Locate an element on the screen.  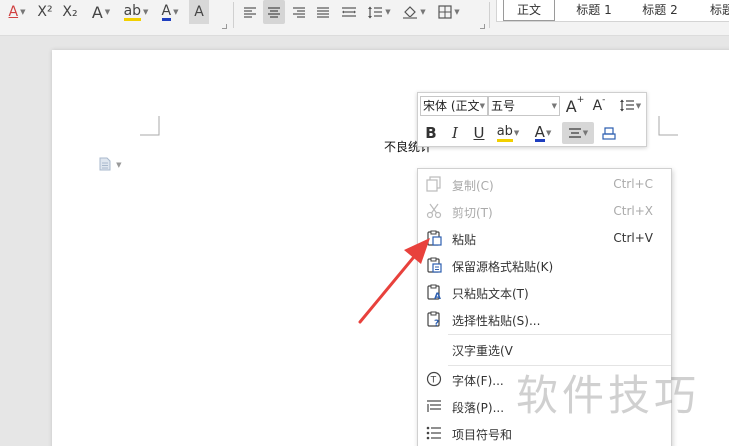
highlight-icon: ab is located at coordinates (132, 11).